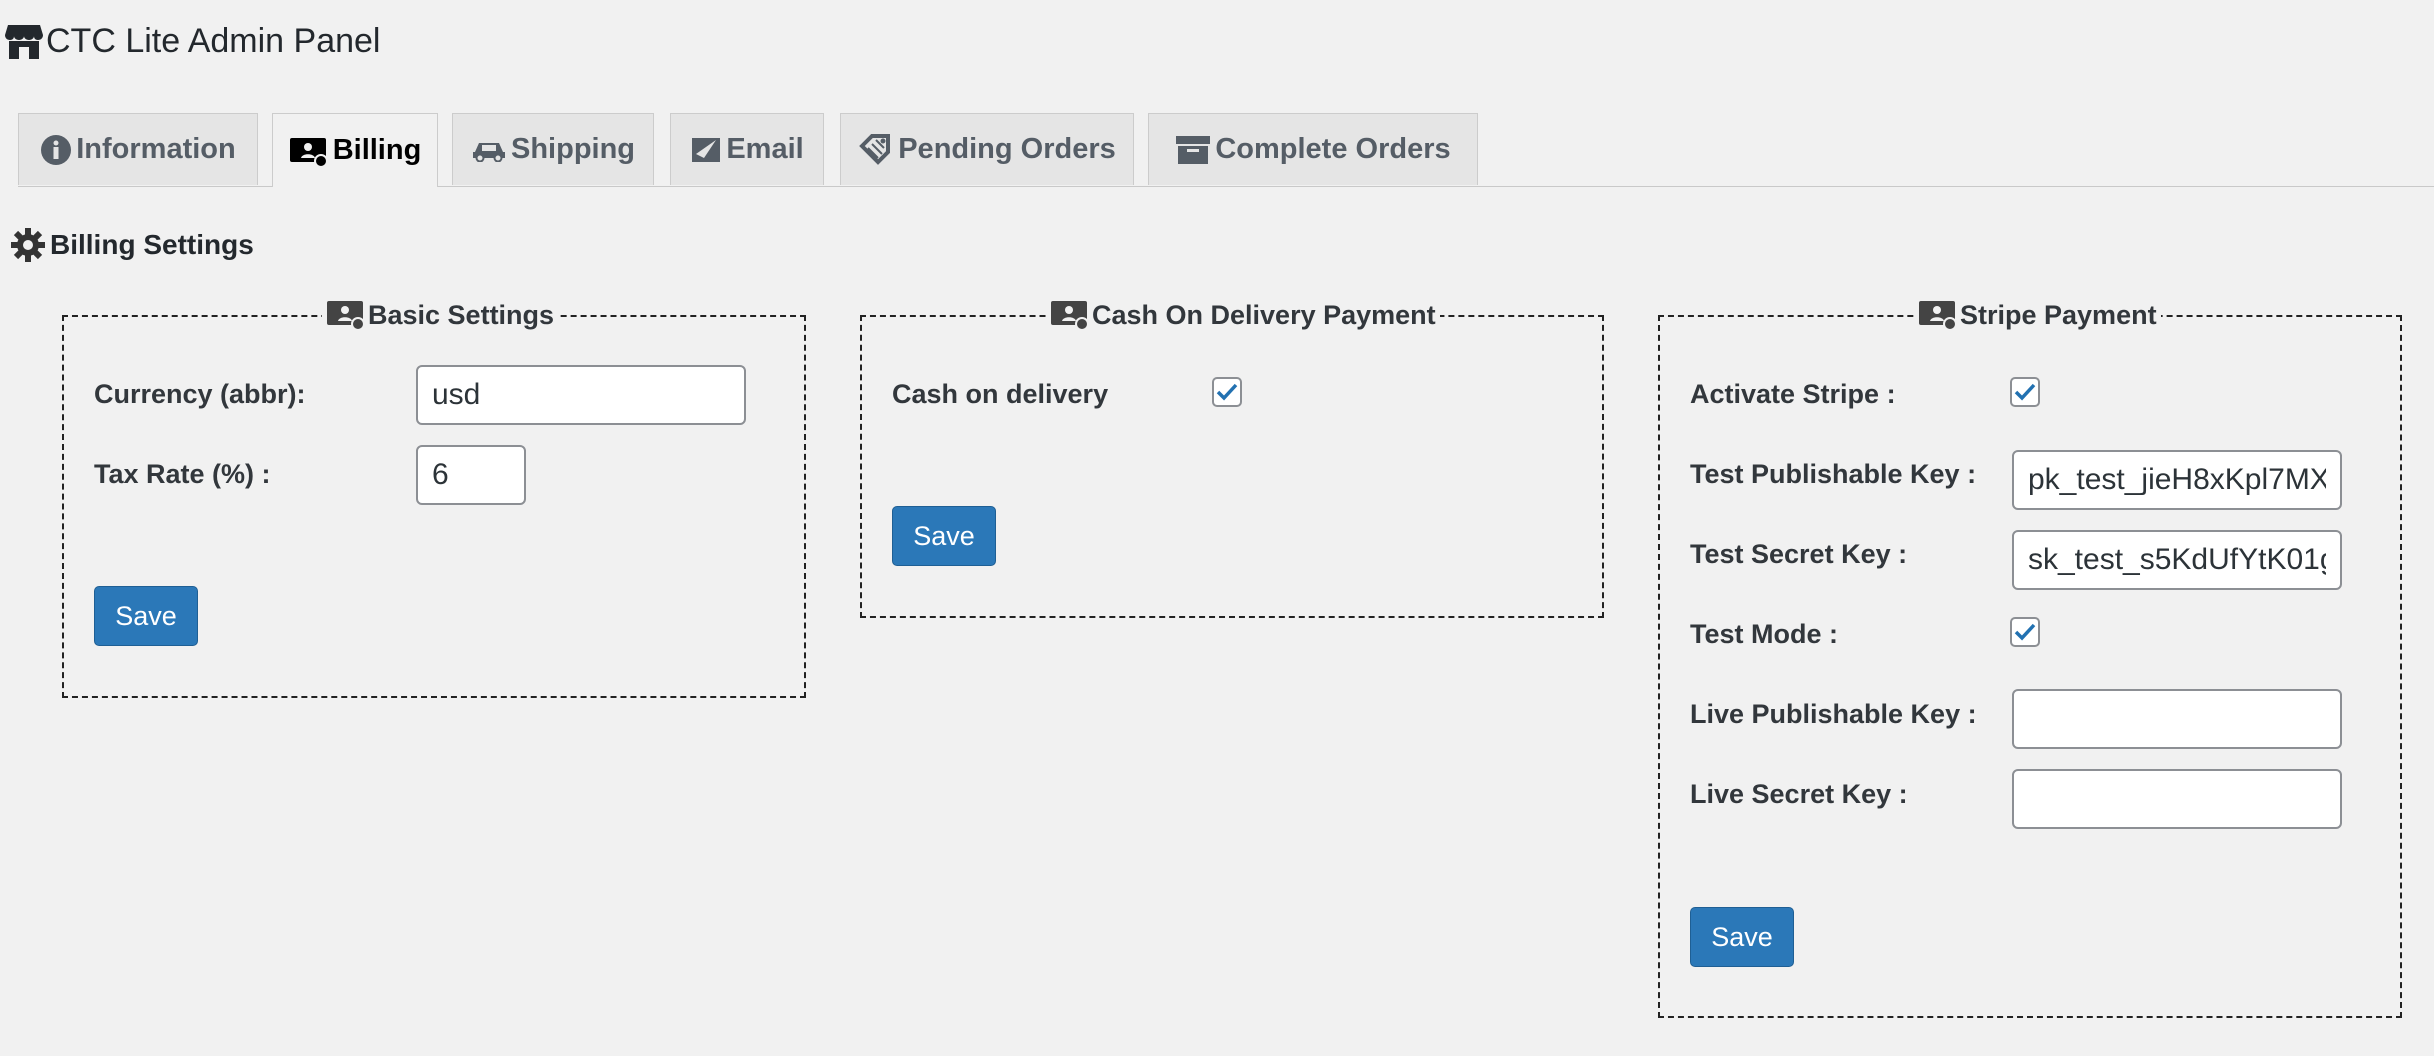 Image resolution: width=2434 pixels, height=1056 pixels. I want to click on activate-stripe-label: Activate Stripe :, so click(1793, 394).